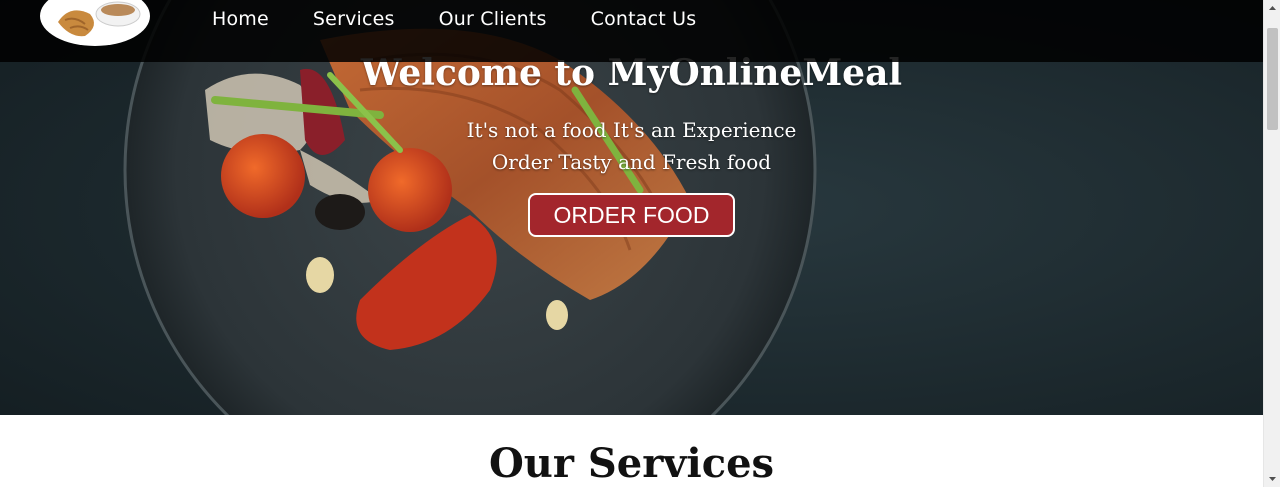 The image size is (1280, 492). Describe the element at coordinates (95, 23) in the screenshot. I see `croissant-coffee-logo-icon` at that location.